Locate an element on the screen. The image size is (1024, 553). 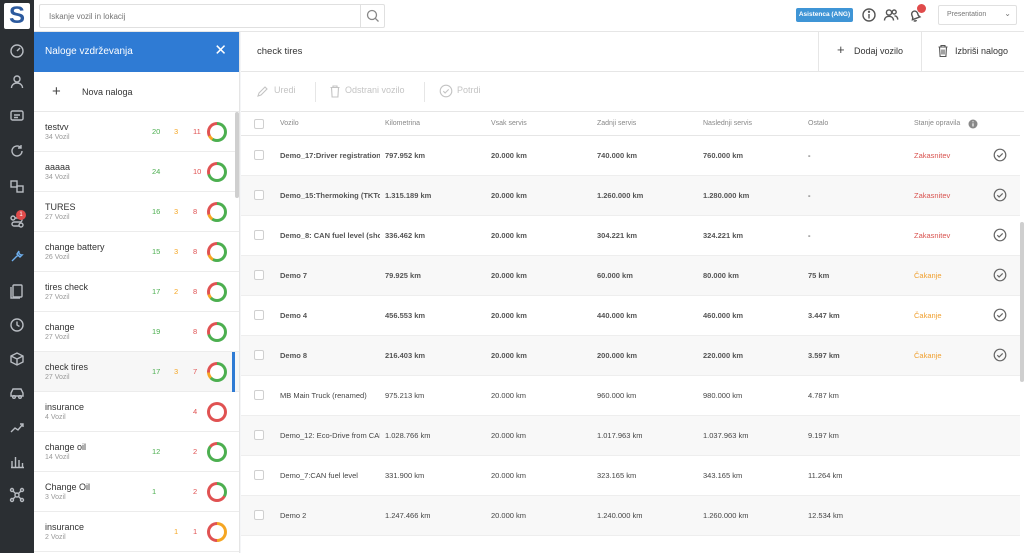
messages-icon is located at coordinates (17, 116).